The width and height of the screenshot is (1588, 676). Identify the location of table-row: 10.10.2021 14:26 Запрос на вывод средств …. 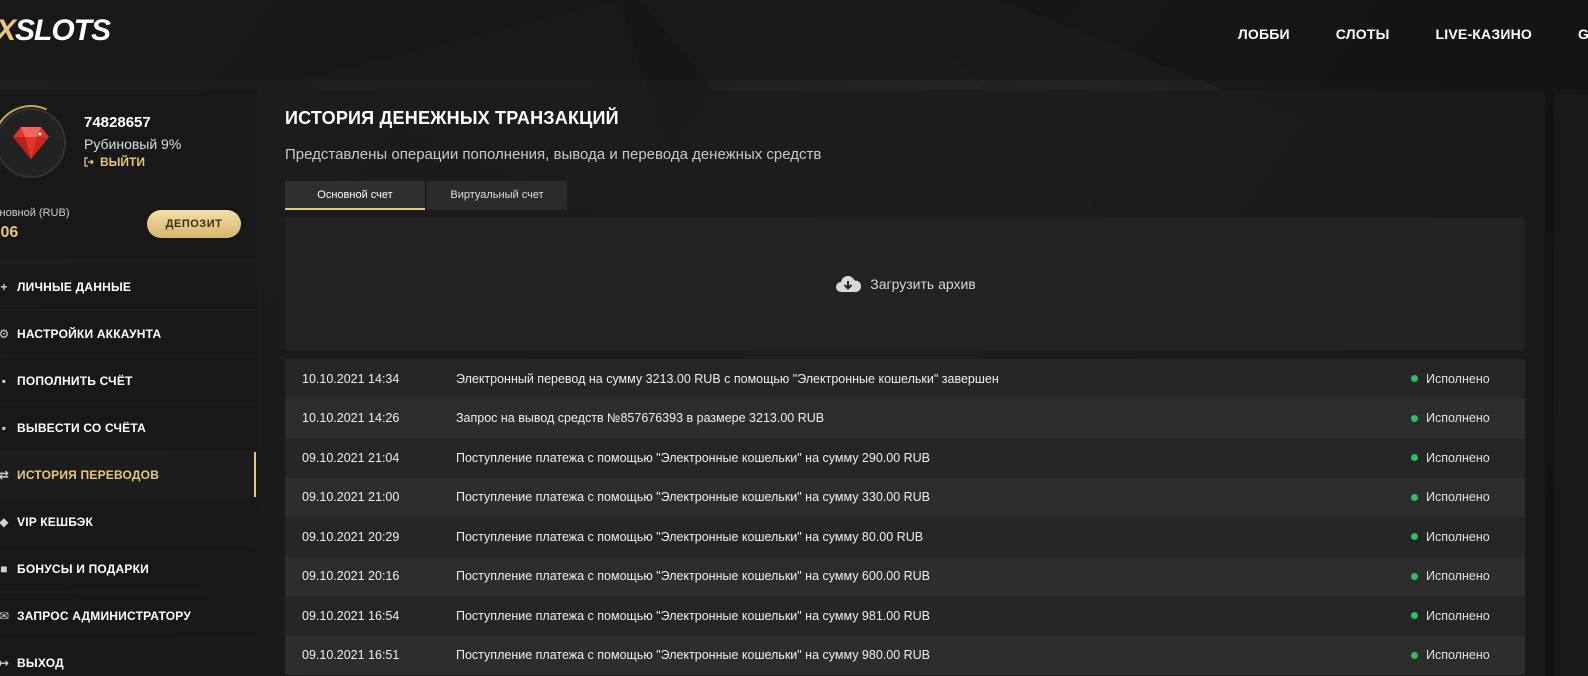
(905, 418).